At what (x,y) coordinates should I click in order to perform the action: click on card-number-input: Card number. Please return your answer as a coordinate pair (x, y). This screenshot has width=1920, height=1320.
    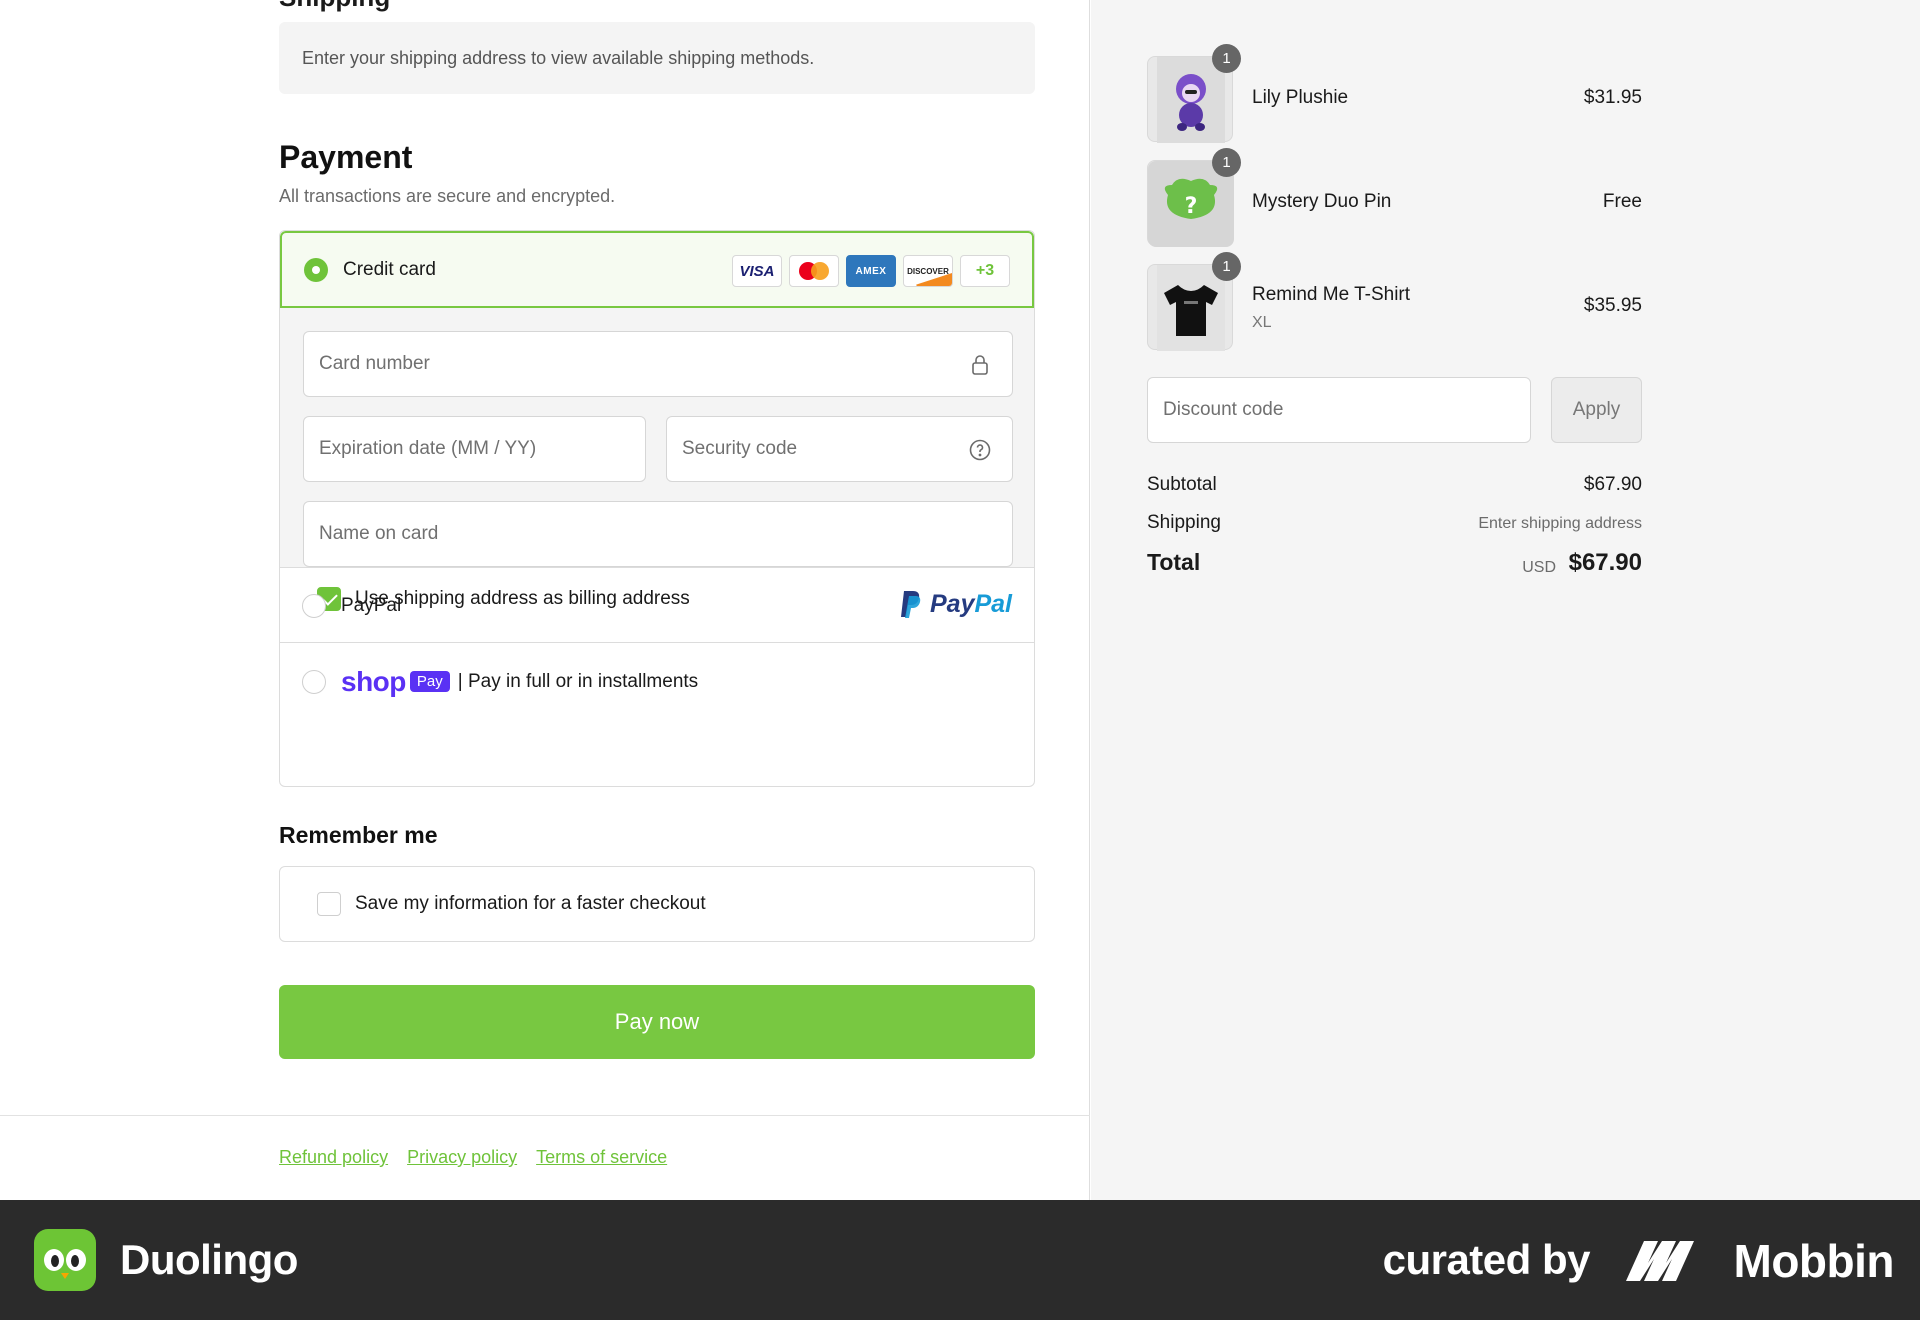
    Looking at the image, I should click on (658, 364).